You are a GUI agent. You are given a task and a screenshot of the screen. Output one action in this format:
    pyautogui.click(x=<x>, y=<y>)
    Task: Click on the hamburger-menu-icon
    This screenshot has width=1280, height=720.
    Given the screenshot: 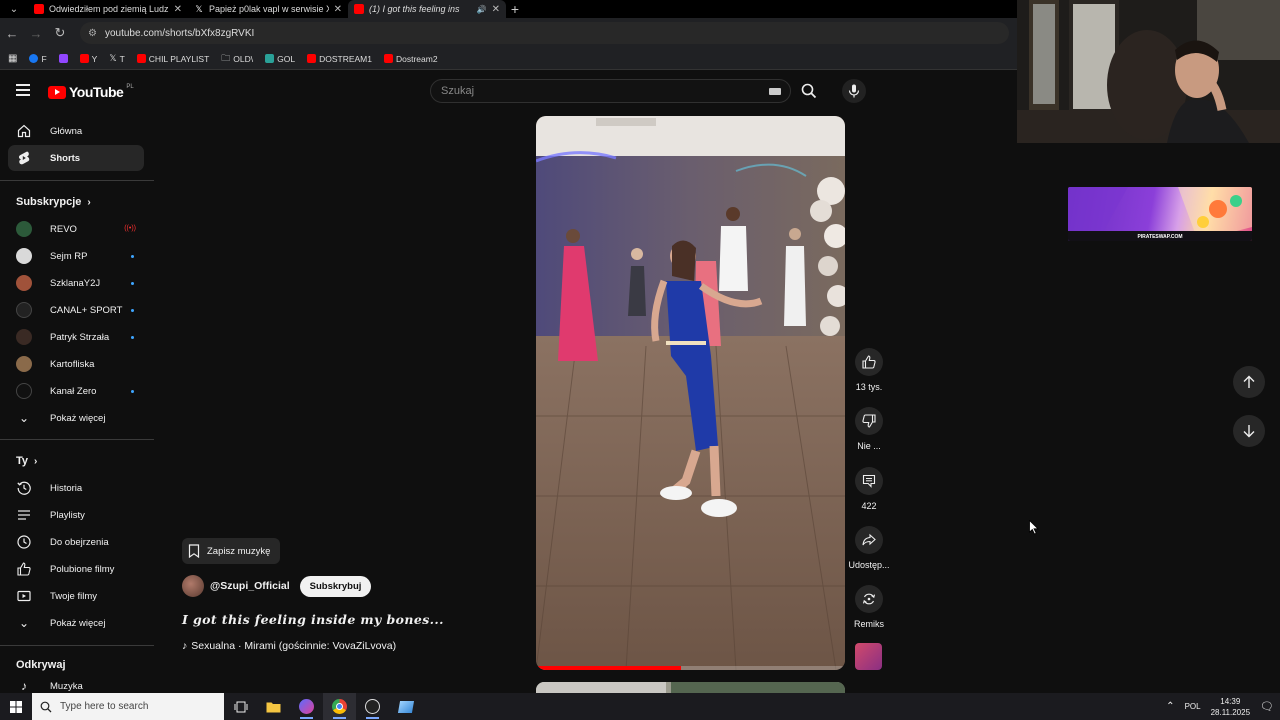 What is the action you would take?
    pyautogui.click(x=23, y=91)
    